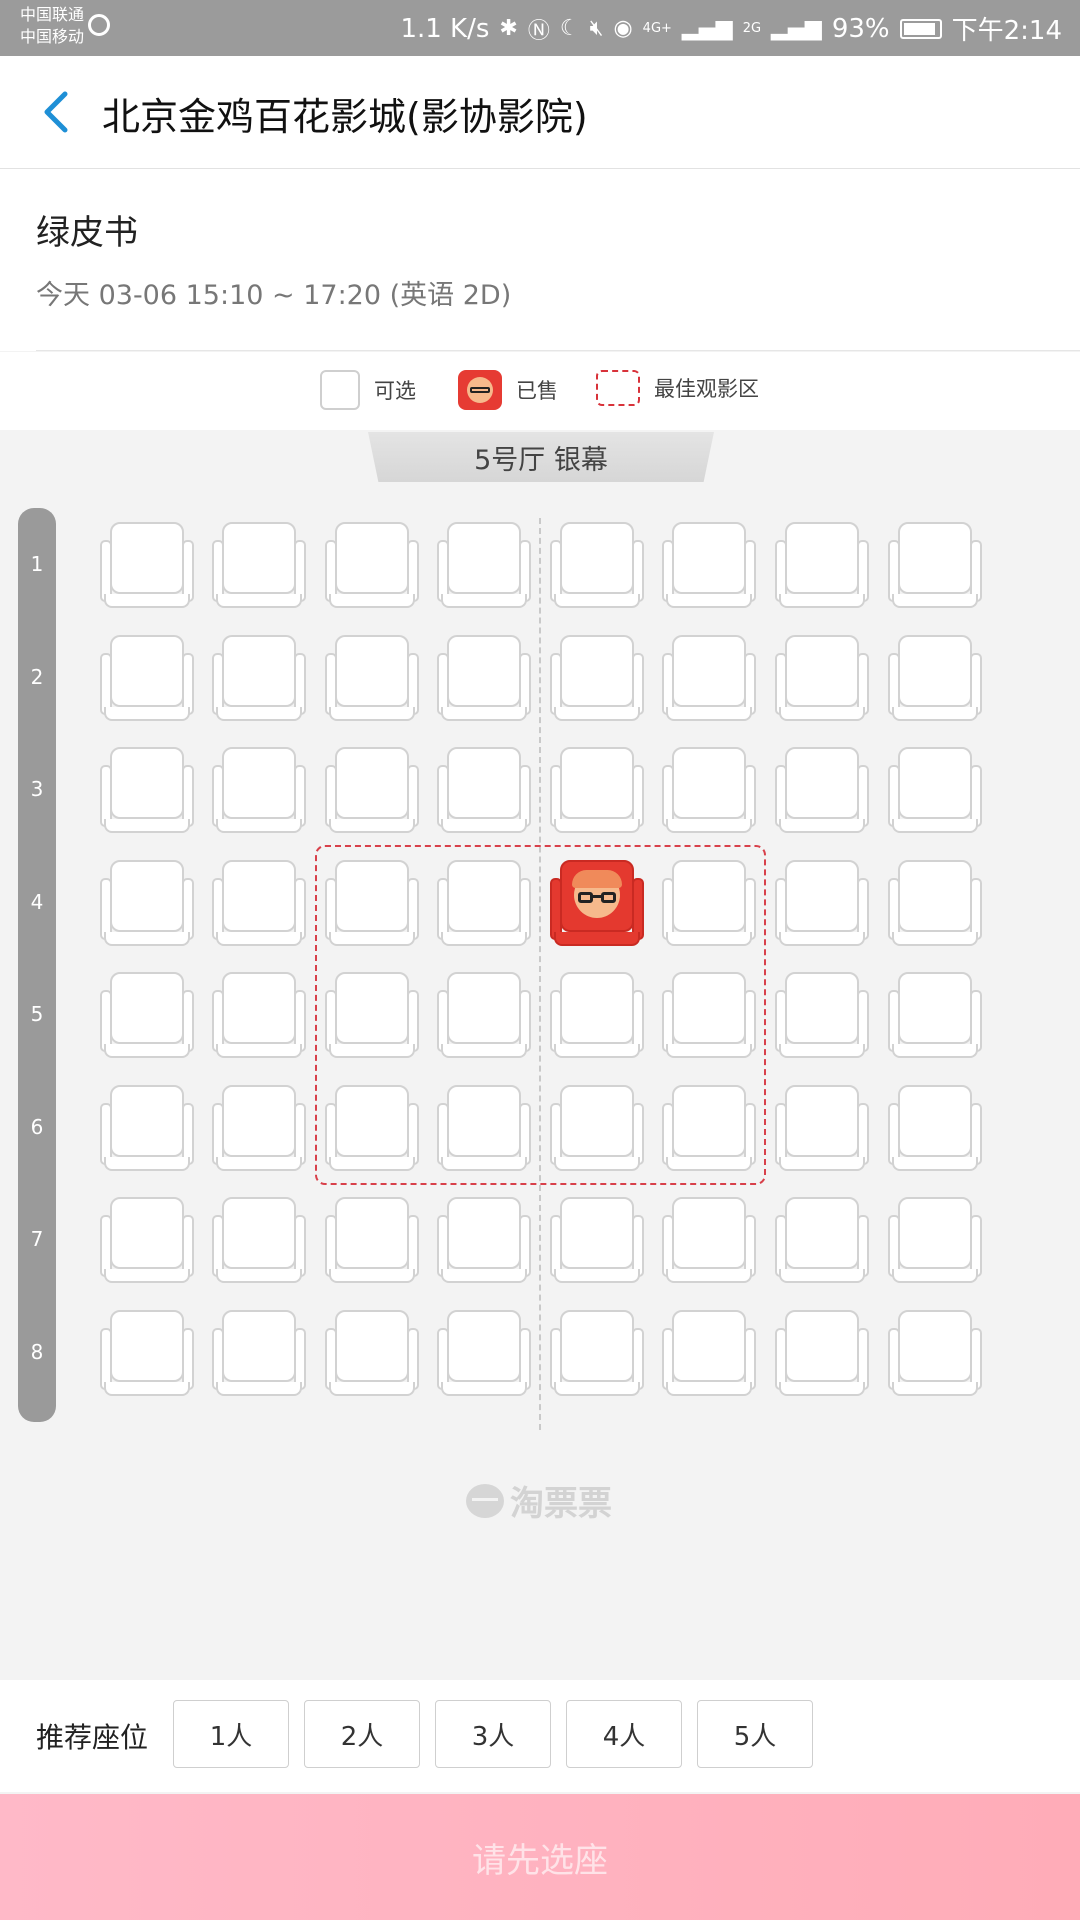 The width and height of the screenshot is (1080, 1920). I want to click on confirm-button: 请先选座, so click(540, 1857).